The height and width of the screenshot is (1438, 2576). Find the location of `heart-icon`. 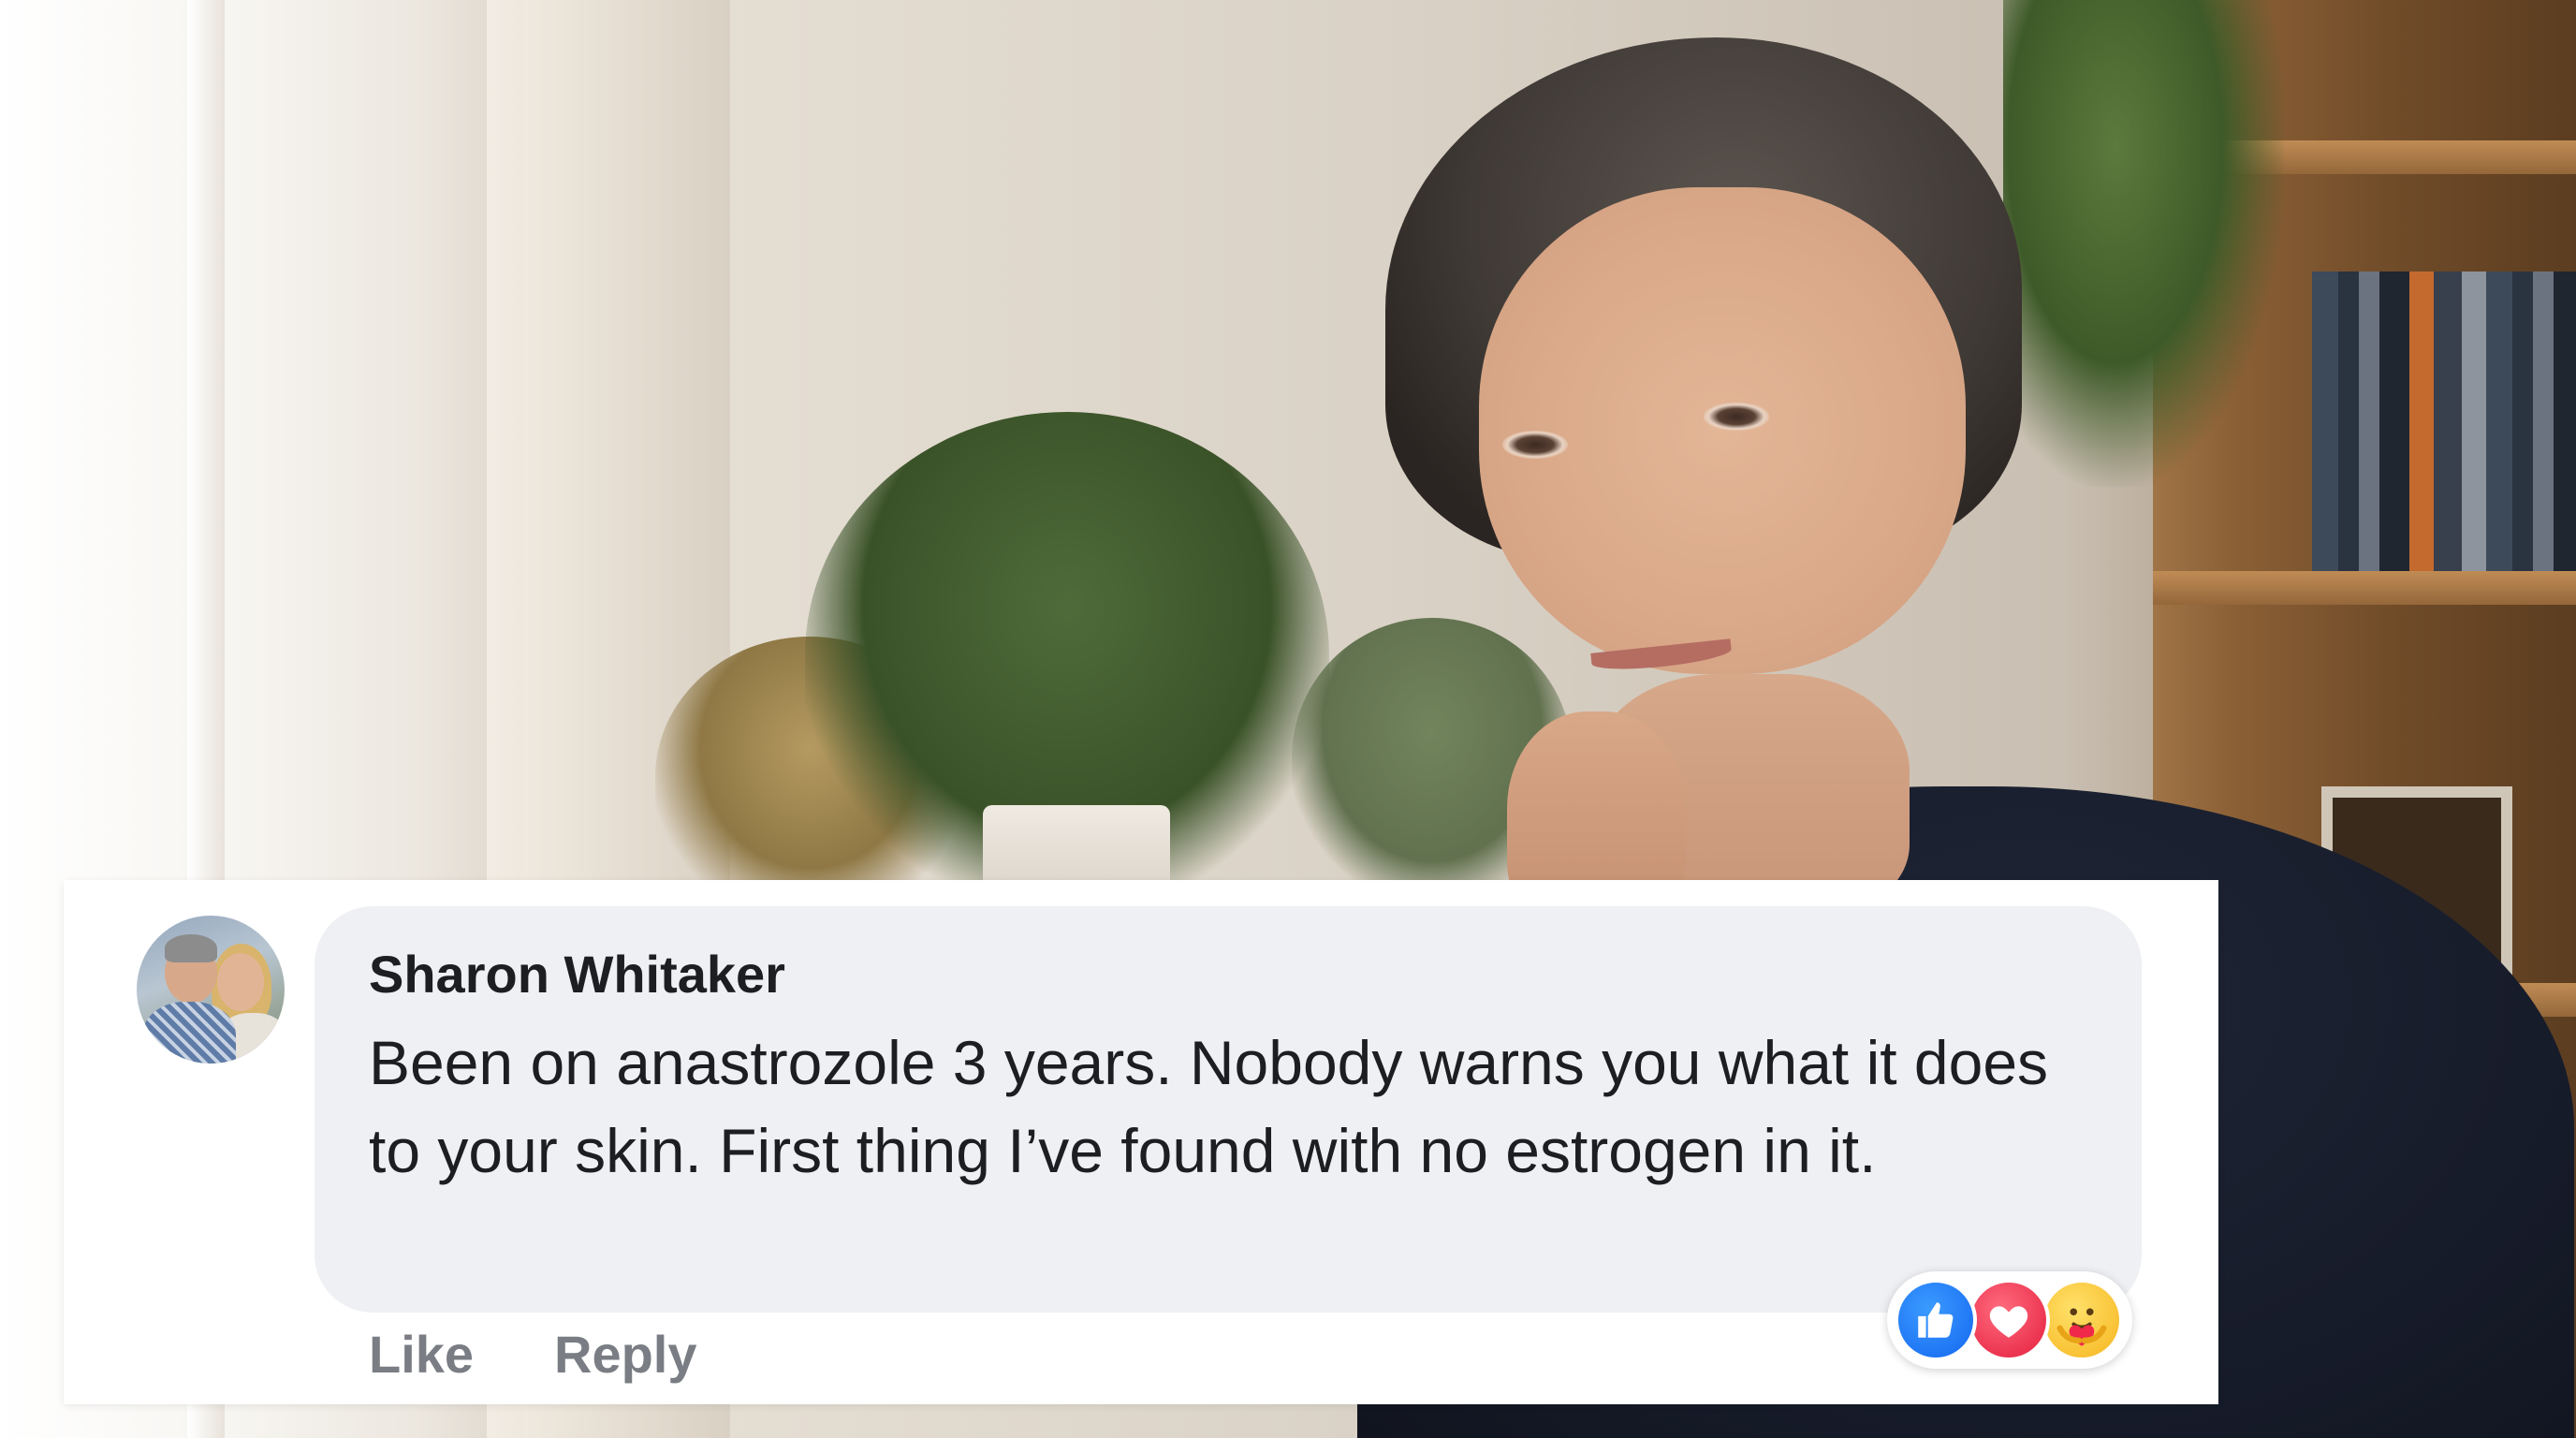

heart-icon is located at coordinates (2009, 1320).